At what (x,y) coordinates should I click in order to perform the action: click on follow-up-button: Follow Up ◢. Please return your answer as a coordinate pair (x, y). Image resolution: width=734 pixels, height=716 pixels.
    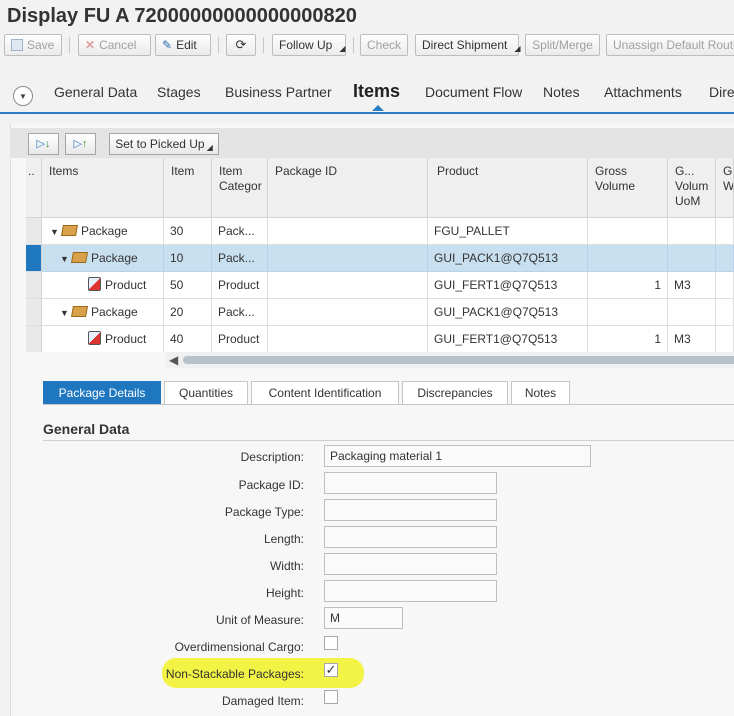
    Looking at the image, I should click on (309, 45).